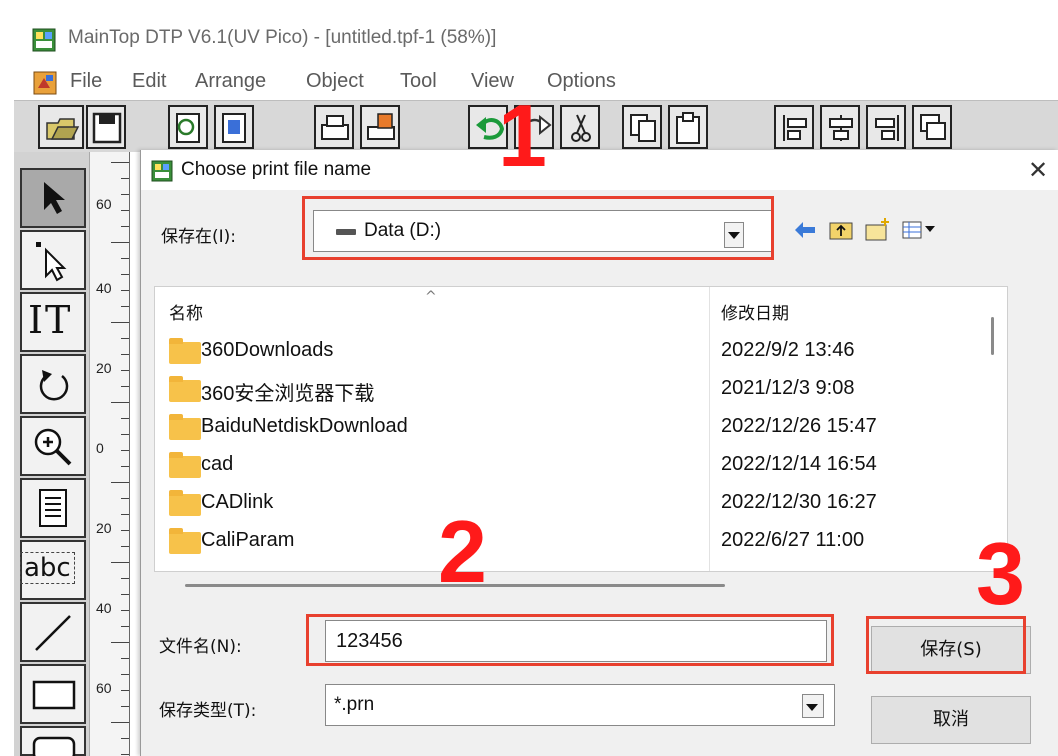  Describe the element at coordinates (799, 426) in the screenshot. I see `file-date: 2022/12/26 15:47` at that location.